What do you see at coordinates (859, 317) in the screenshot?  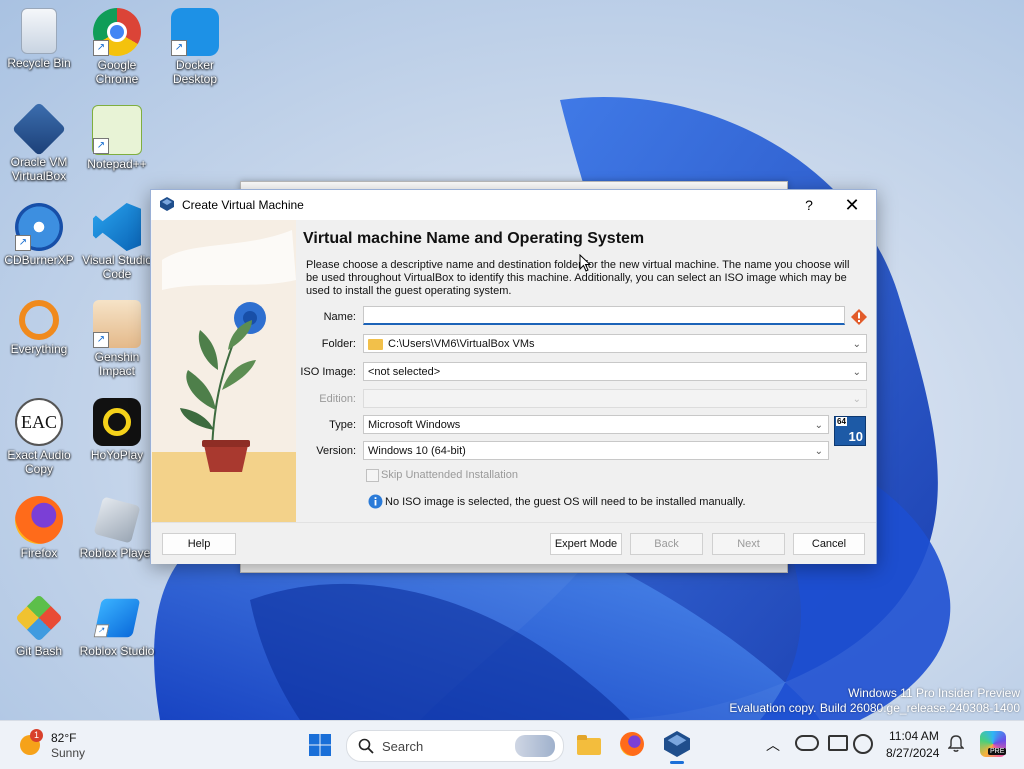 I see `warning-icon` at bounding box center [859, 317].